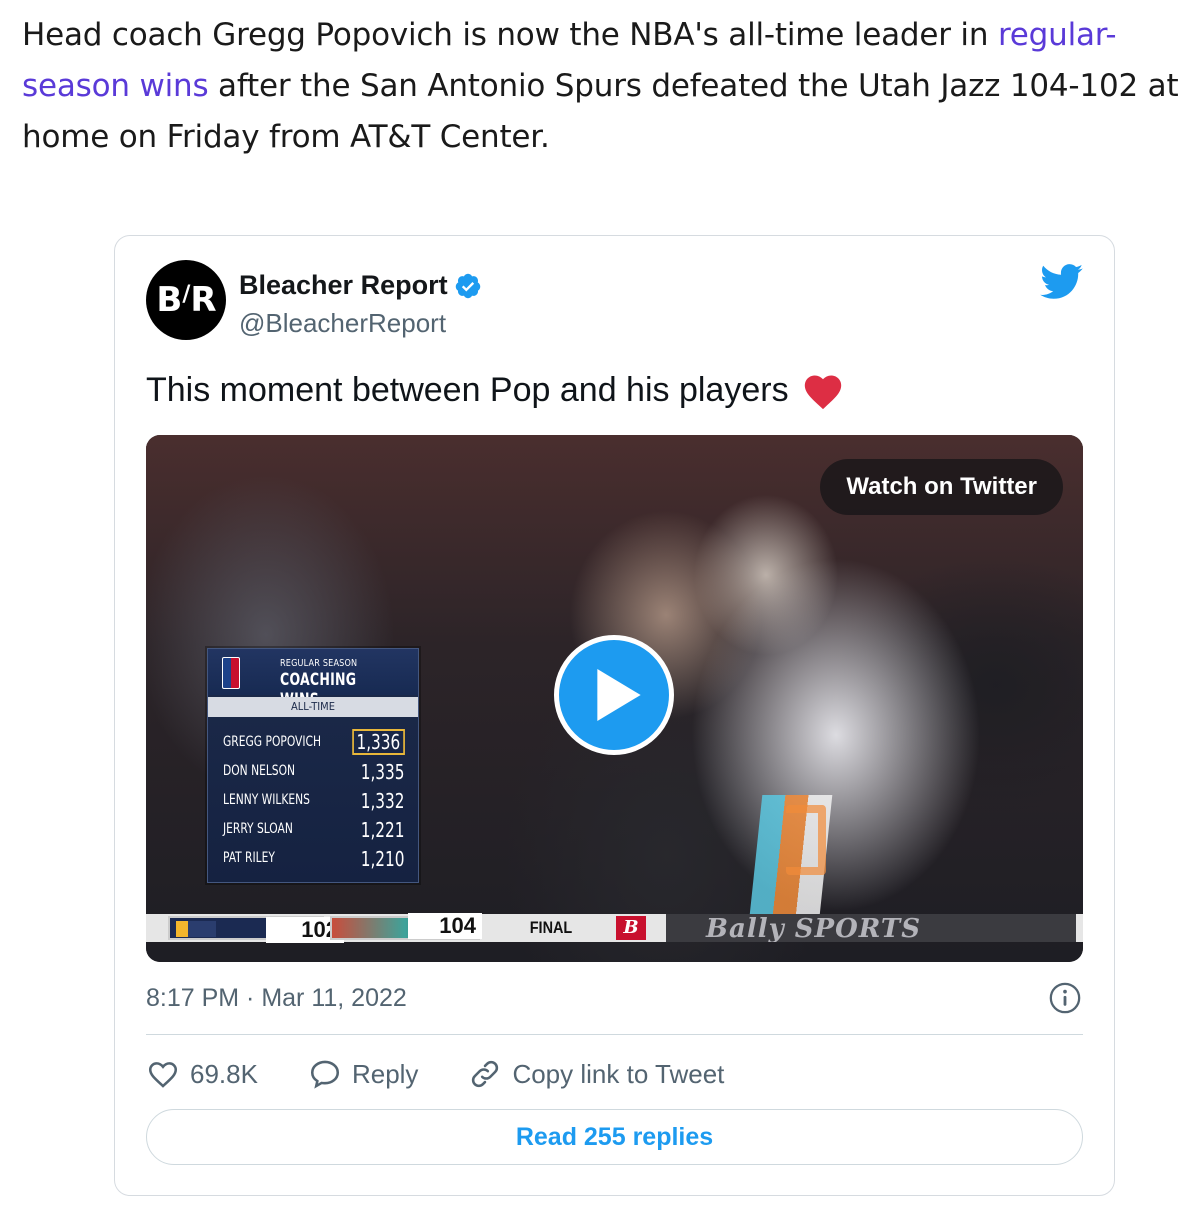 The image size is (1200, 1210). What do you see at coordinates (266, 800) in the screenshot?
I see `coach-name: LENNY WILKENS` at bounding box center [266, 800].